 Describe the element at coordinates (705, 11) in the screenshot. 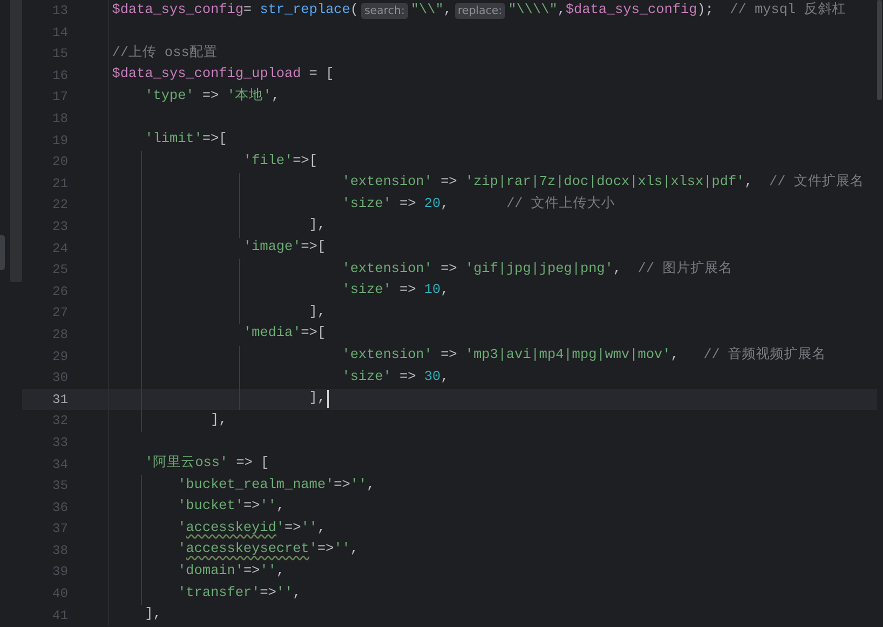

I see `code-text: );` at that location.